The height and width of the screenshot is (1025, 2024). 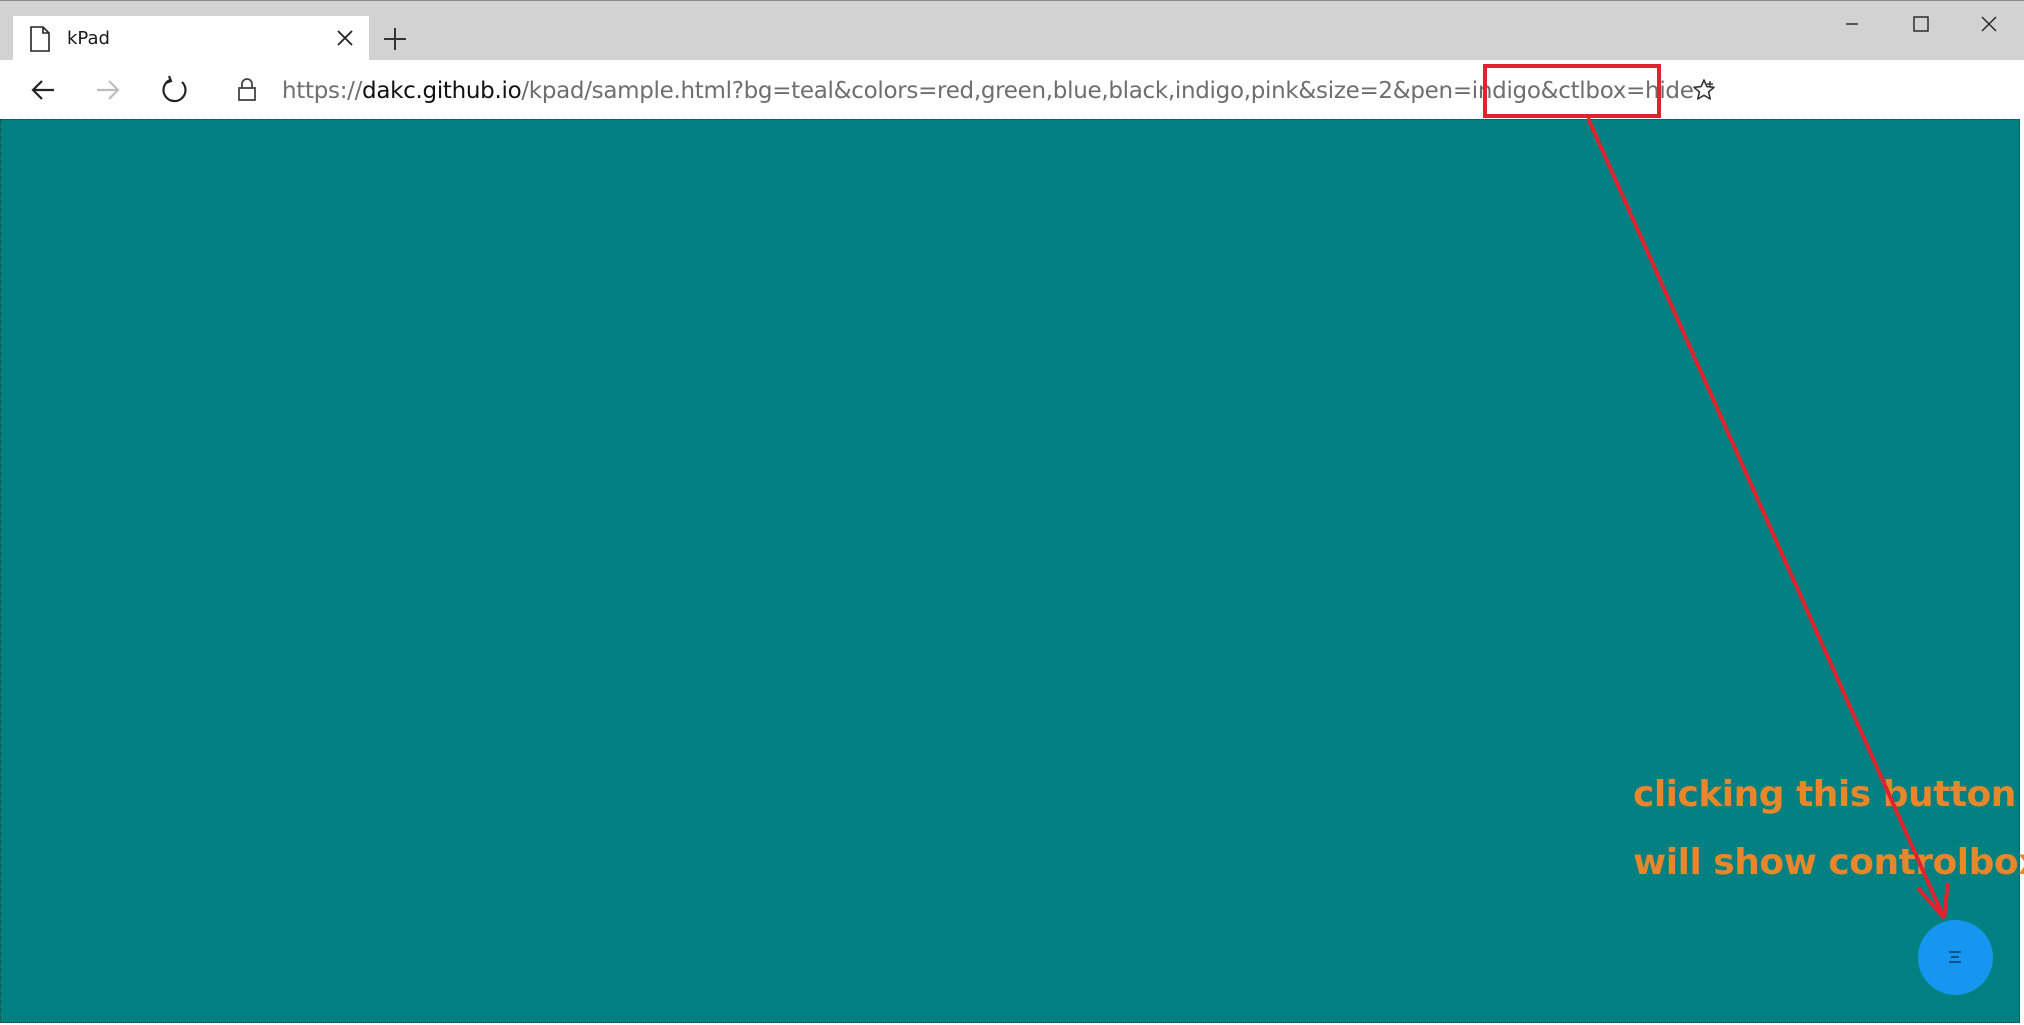 What do you see at coordinates (175, 90) in the screenshot?
I see `refresh-icon` at bounding box center [175, 90].